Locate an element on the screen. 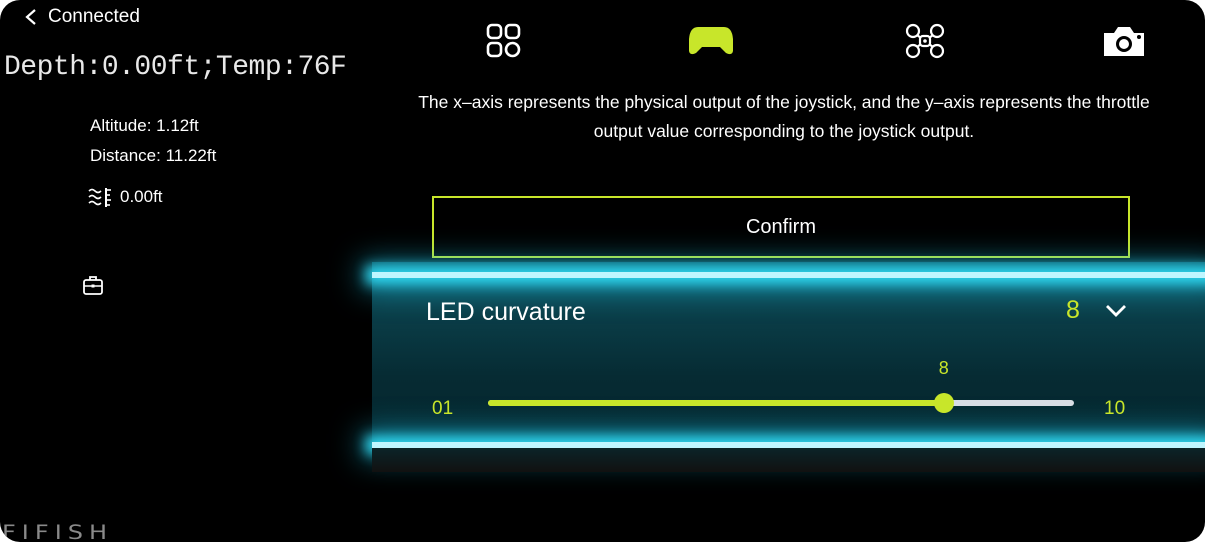 The width and height of the screenshot is (1205, 542). panel-shadow is located at coordinates (788, 460).